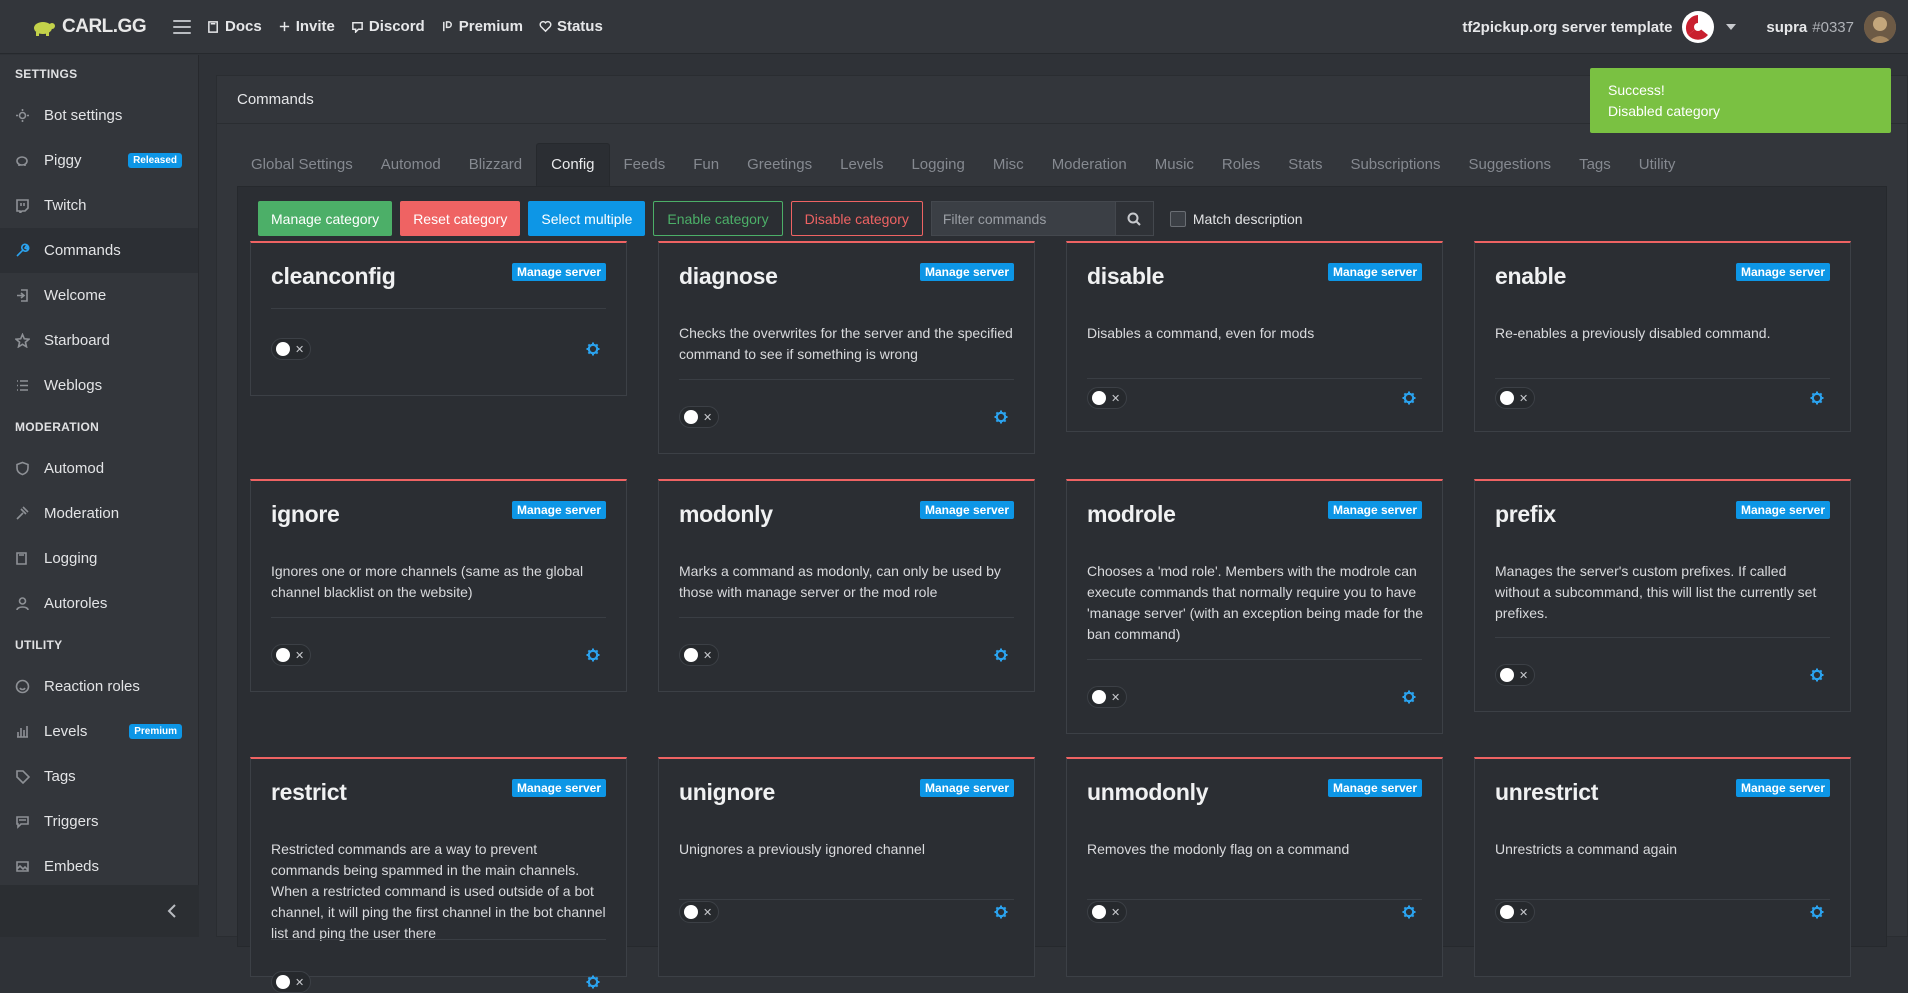  Describe the element at coordinates (234, 26) in the screenshot. I see `topnav-docs: Docs` at that location.